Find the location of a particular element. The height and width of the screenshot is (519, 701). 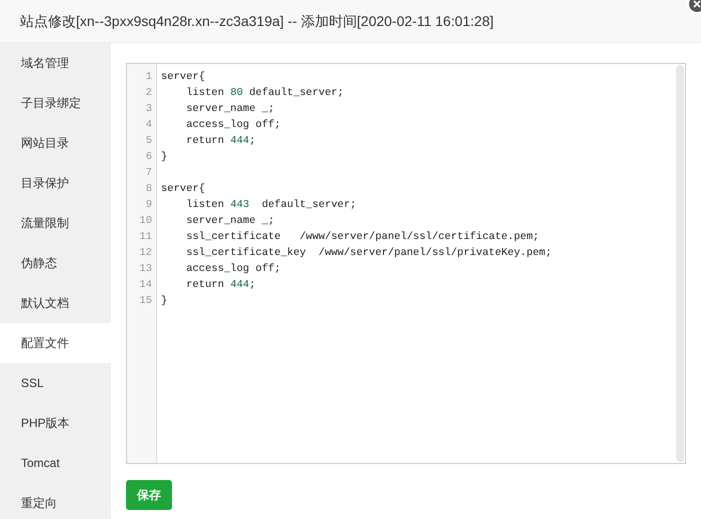

line-number: 7 is located at coordinates (148, 173).